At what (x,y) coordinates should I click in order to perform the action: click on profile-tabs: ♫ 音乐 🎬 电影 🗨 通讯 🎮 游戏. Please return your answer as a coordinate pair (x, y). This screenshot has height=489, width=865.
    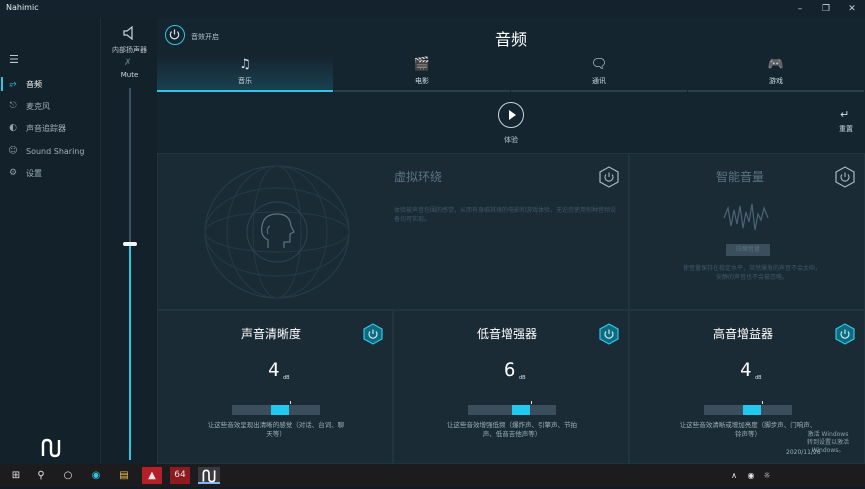
    Looking at the image, I should click on (511, 74).